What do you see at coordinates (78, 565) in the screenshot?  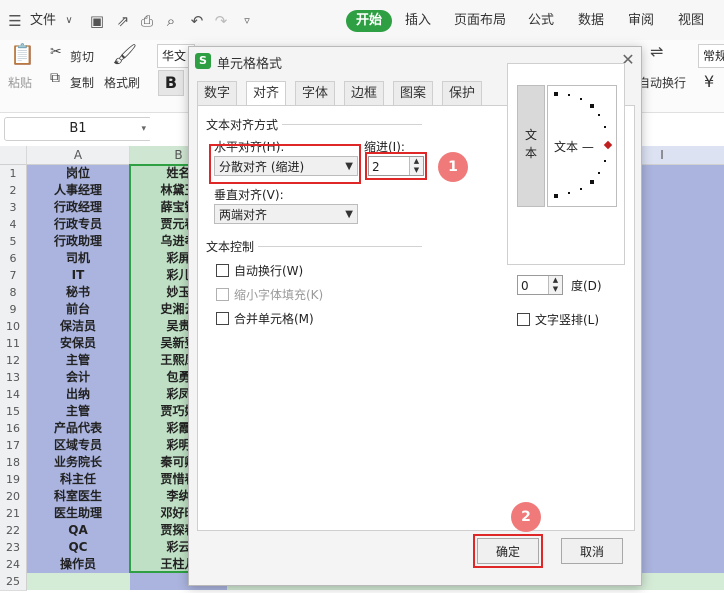 I see `cell-position: 操作员` at bounding box center [78, 565].